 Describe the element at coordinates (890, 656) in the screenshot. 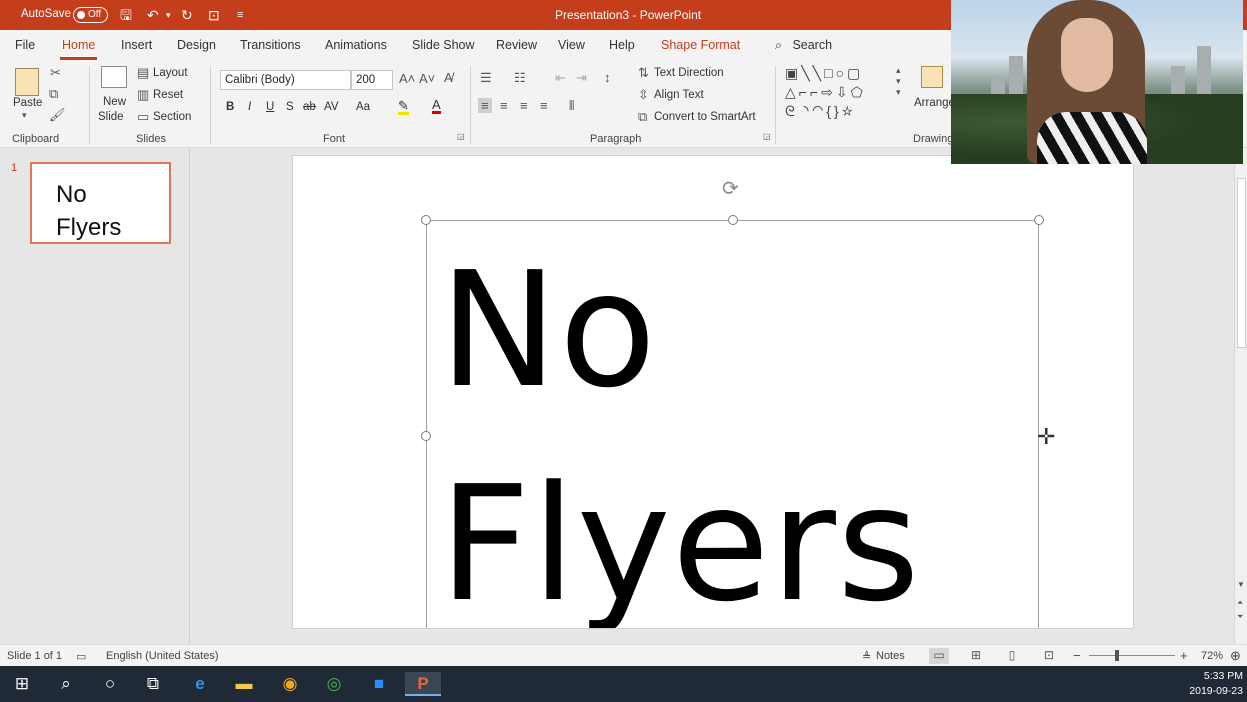

I see `notes-button: Notes` at that location.